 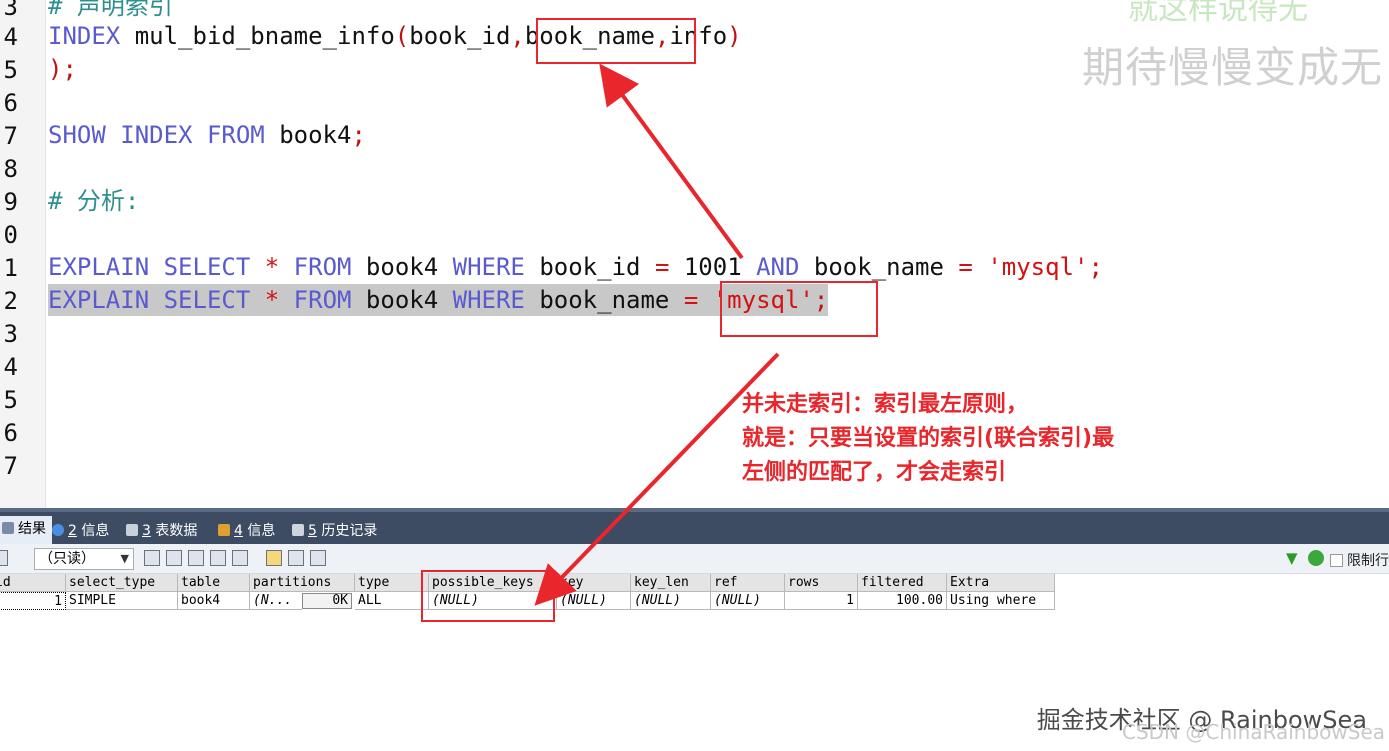 I want to click on code-line-5: );, so click(x=62, y=69).